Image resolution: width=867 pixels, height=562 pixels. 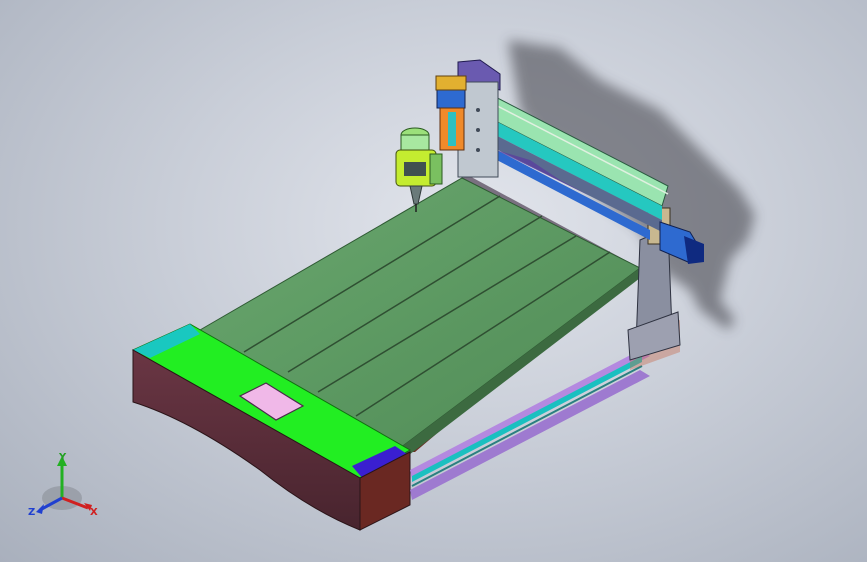 What do you see at coordinates (451, 113) in the screenshot?
I see `z-axis-carriage` at bounding box center [451, 113].